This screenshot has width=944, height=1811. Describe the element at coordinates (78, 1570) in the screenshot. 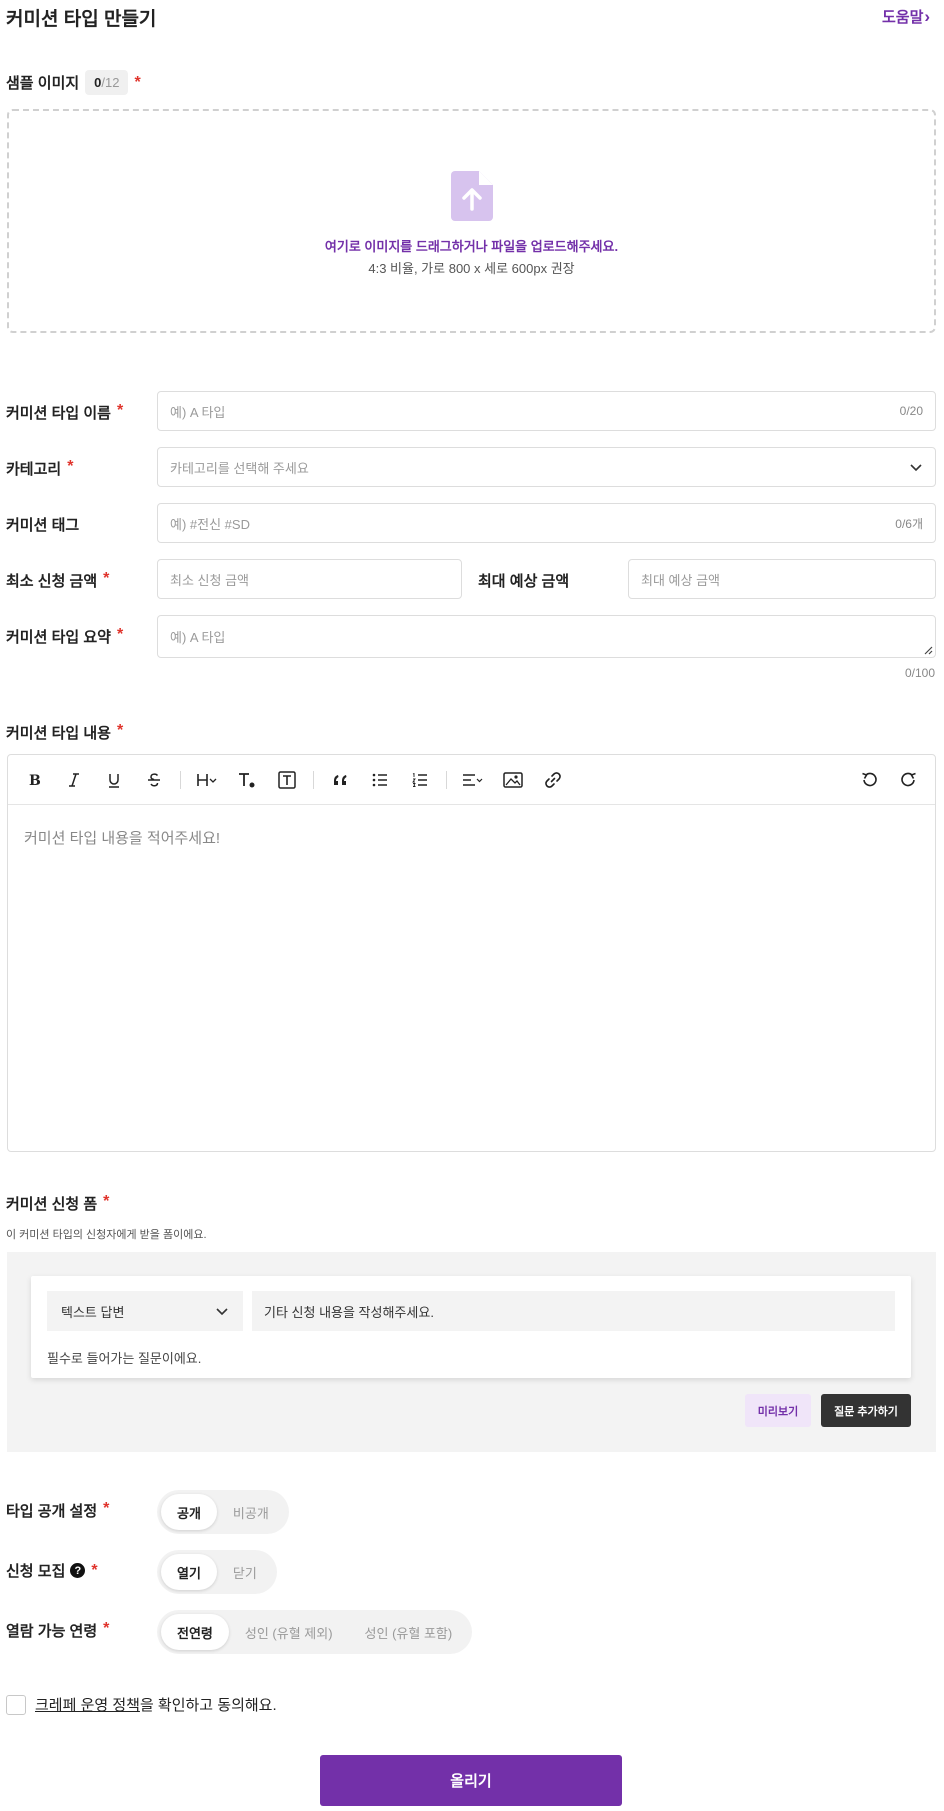

I see `help-circle-icon: ?` at that location.